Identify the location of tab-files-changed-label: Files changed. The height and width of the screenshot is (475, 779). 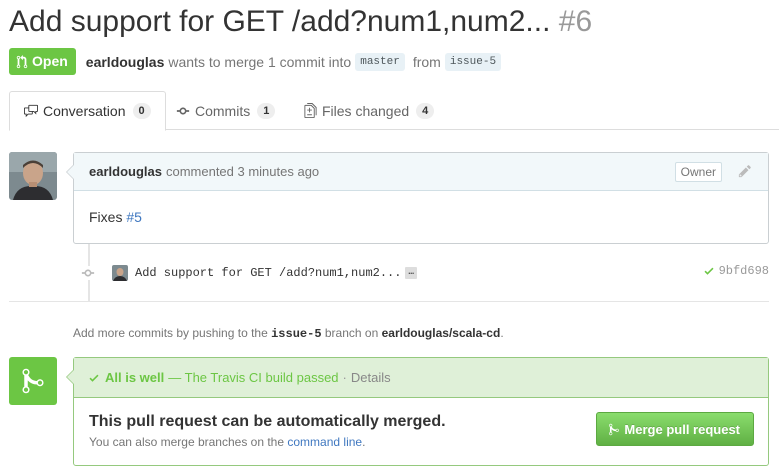
(366, 110).